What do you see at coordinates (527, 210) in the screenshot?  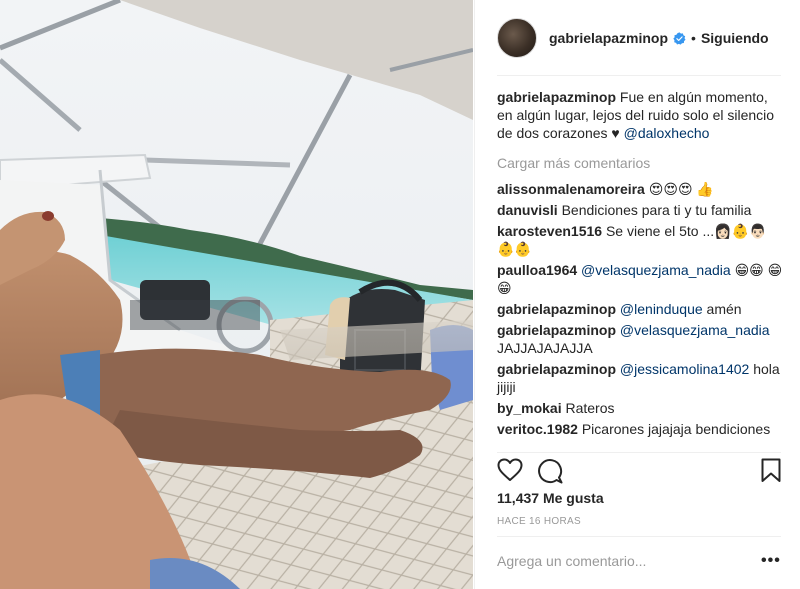 I see `comment-username: danuvisli` at bounding box center [527, 210].